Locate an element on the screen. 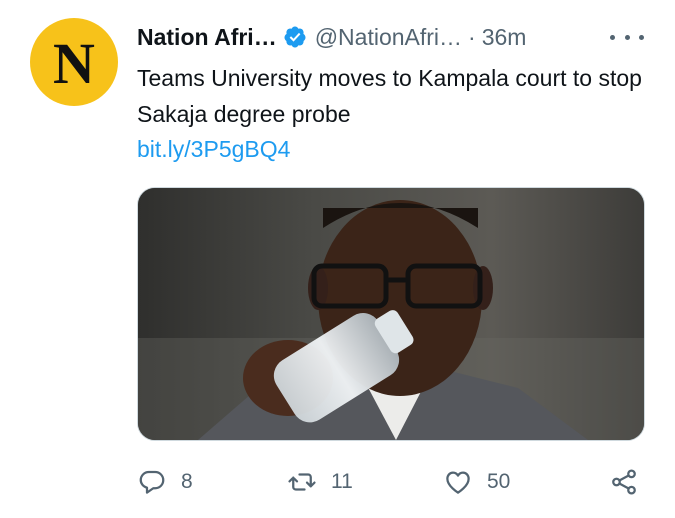 The height and width of the screenshot is (518, 675). avatar: N is located at coordinates (74, 62).